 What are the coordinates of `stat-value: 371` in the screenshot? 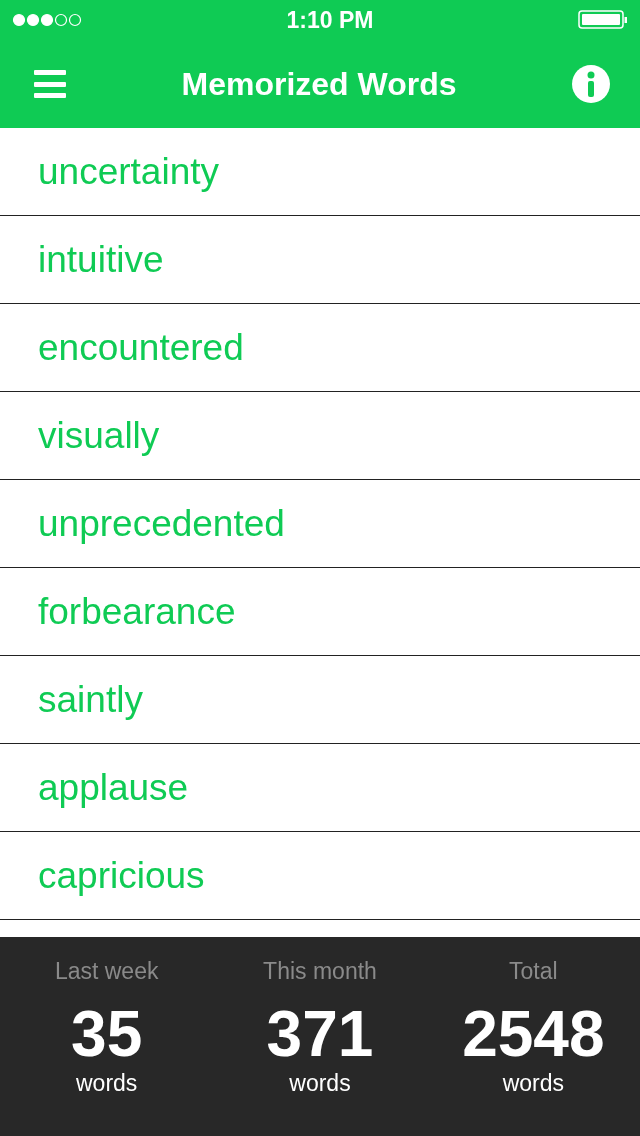 It's located at (320, 1034).